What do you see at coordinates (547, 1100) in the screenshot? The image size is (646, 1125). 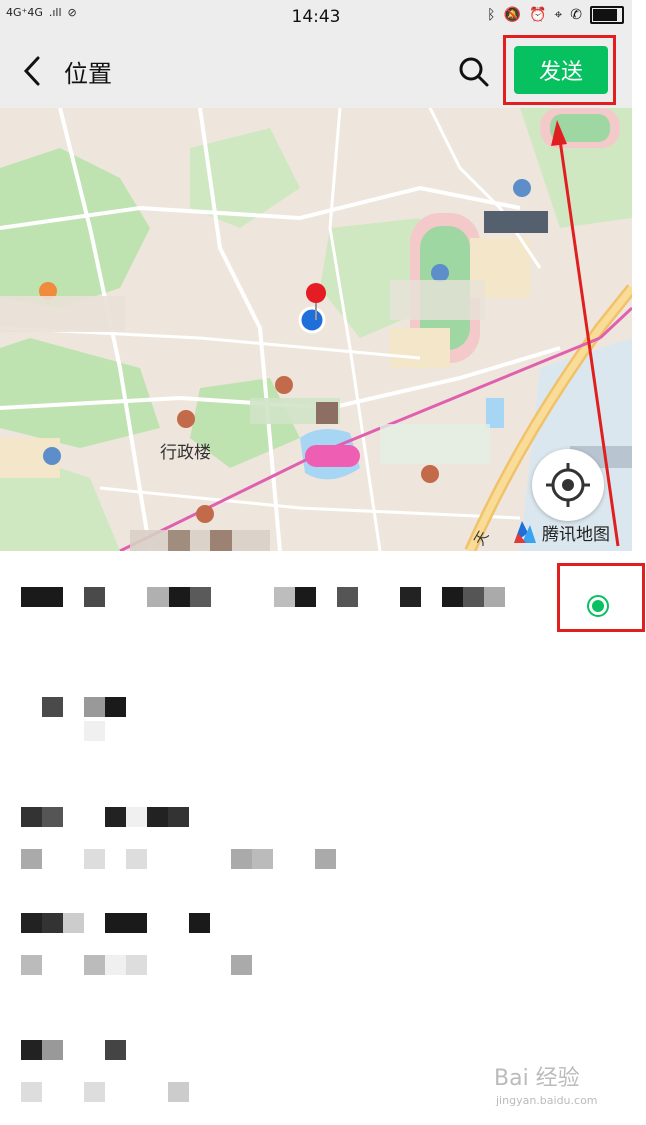 I see `watermark-url: jingyan.baidu.com` at bounding box center [547, 1100].